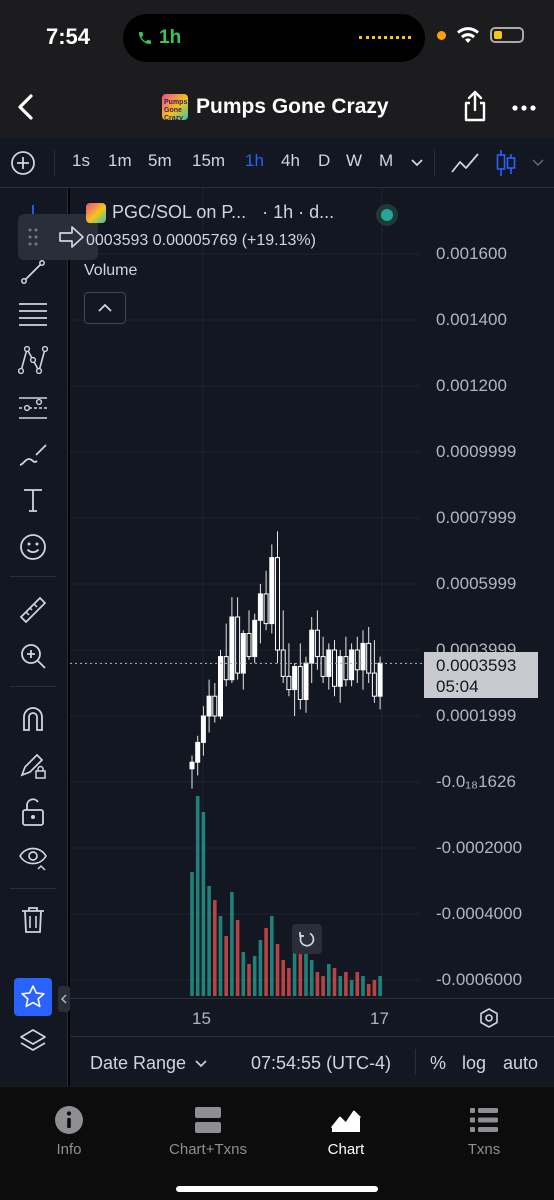  Describe the element at coordinates (72, 237) in the screenshot. I see `arrow-right-icon` at that location.